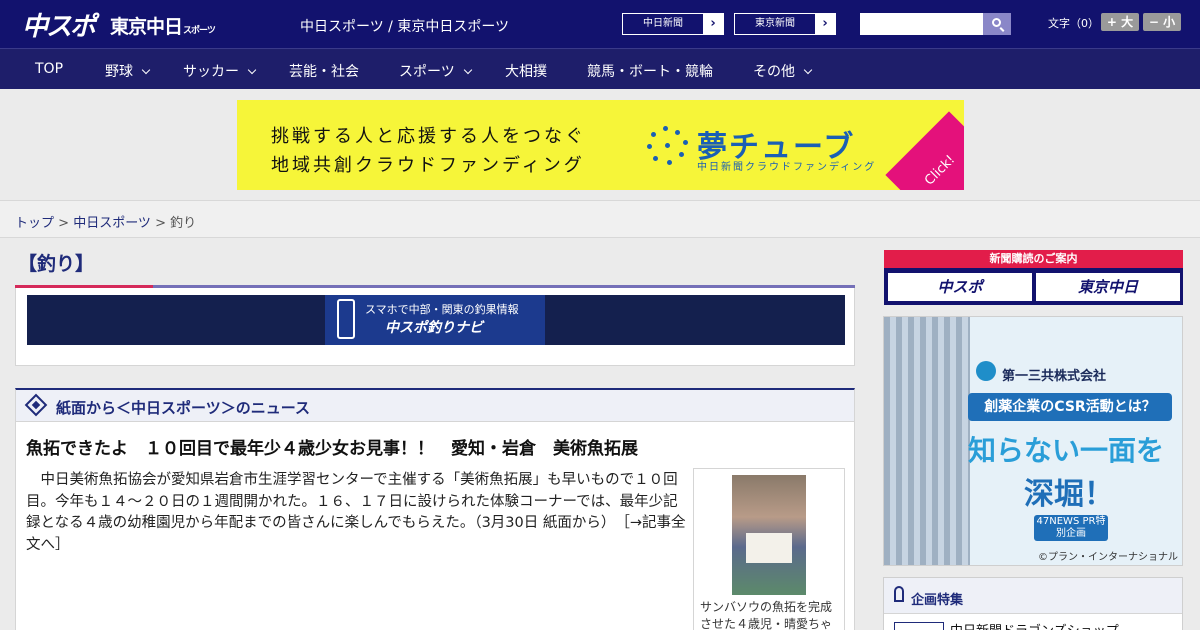  I want to click on subscribe-chuspo-button: 中スポ, so click(960, 287).